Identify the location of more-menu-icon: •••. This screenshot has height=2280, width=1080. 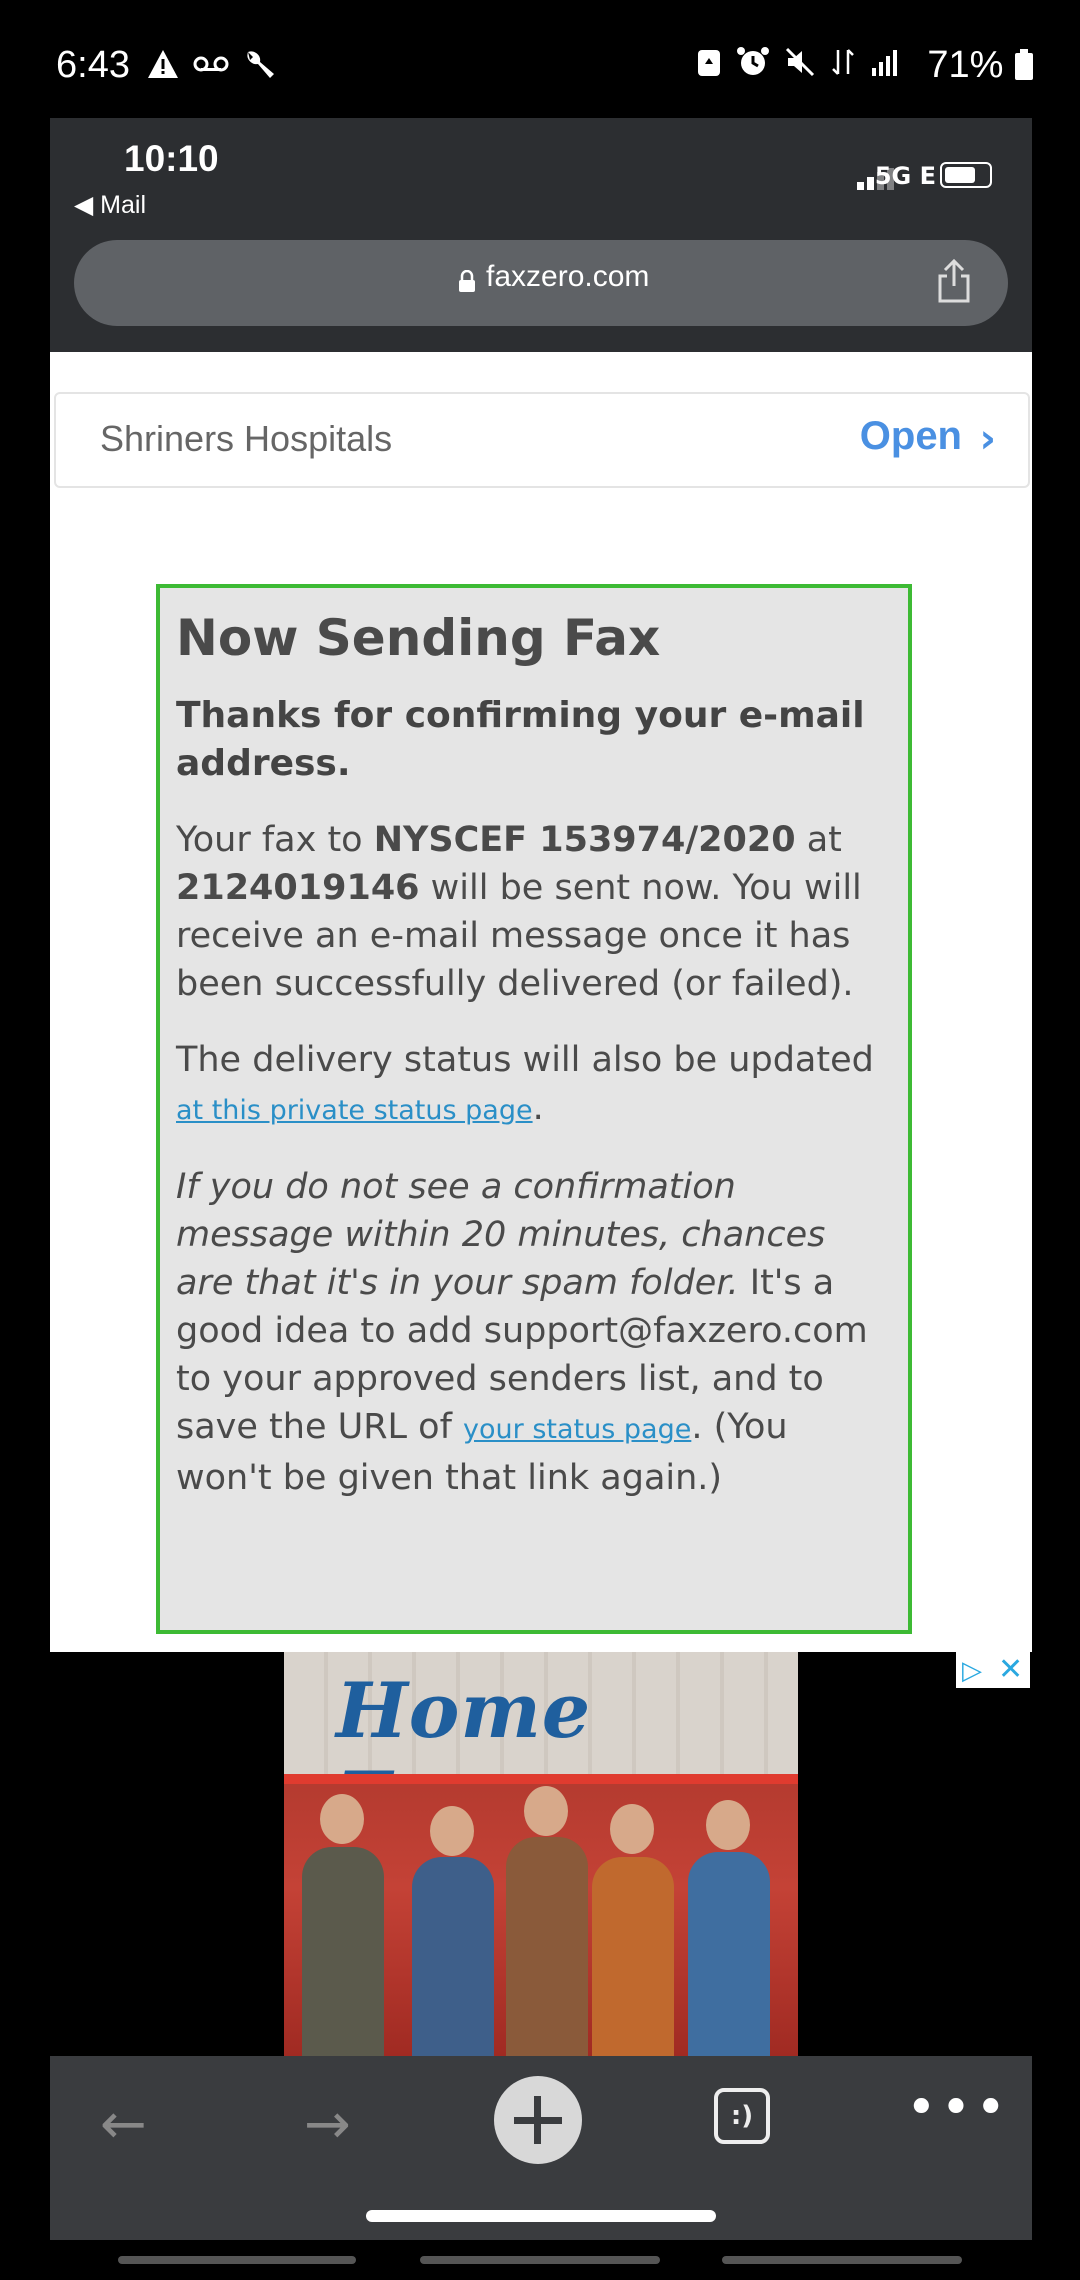
(958, 2108).